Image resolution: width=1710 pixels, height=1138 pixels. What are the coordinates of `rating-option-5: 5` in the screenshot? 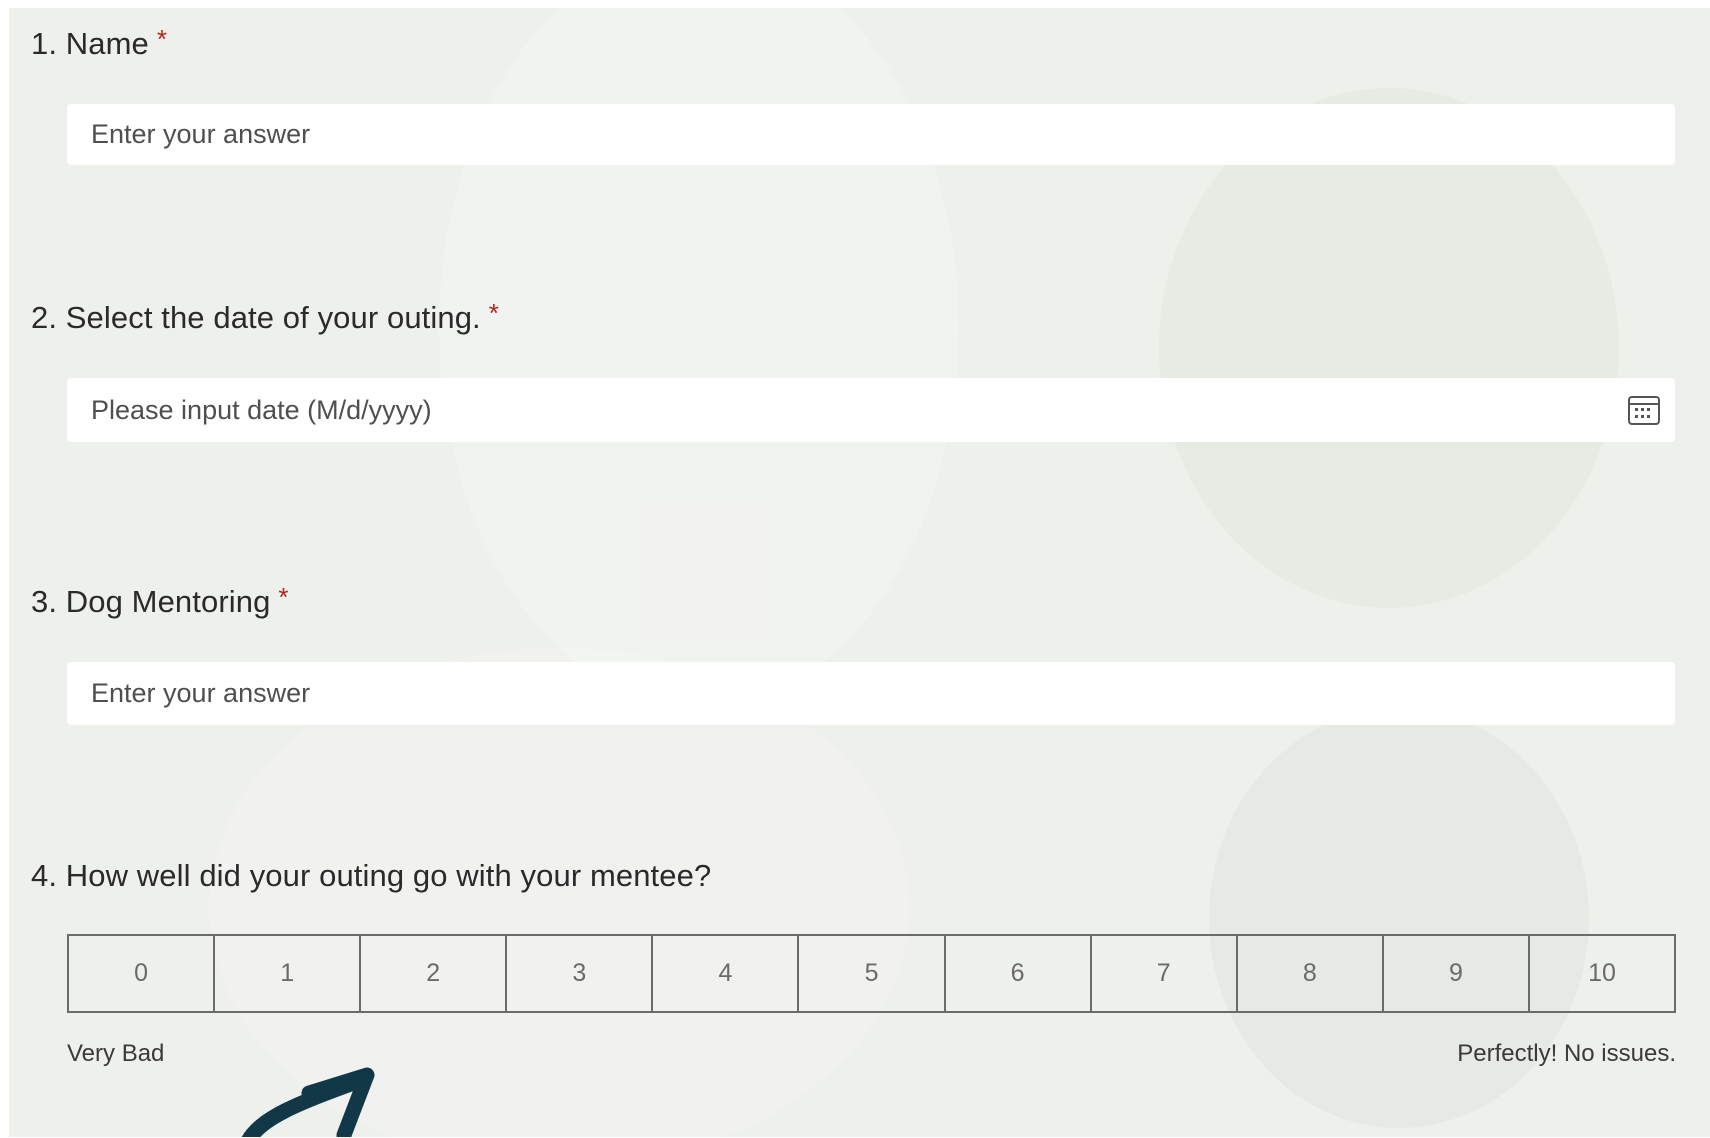 It's located at (872, 973).